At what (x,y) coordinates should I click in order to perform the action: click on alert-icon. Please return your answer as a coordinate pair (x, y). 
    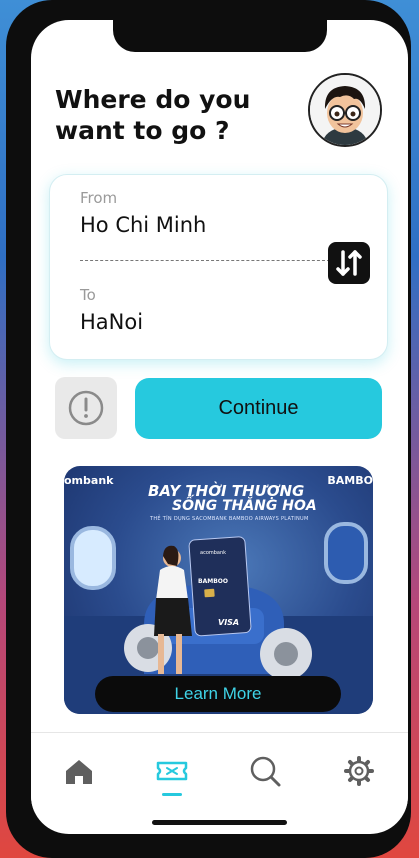
    Looking at the image, I should click on (86, 408).